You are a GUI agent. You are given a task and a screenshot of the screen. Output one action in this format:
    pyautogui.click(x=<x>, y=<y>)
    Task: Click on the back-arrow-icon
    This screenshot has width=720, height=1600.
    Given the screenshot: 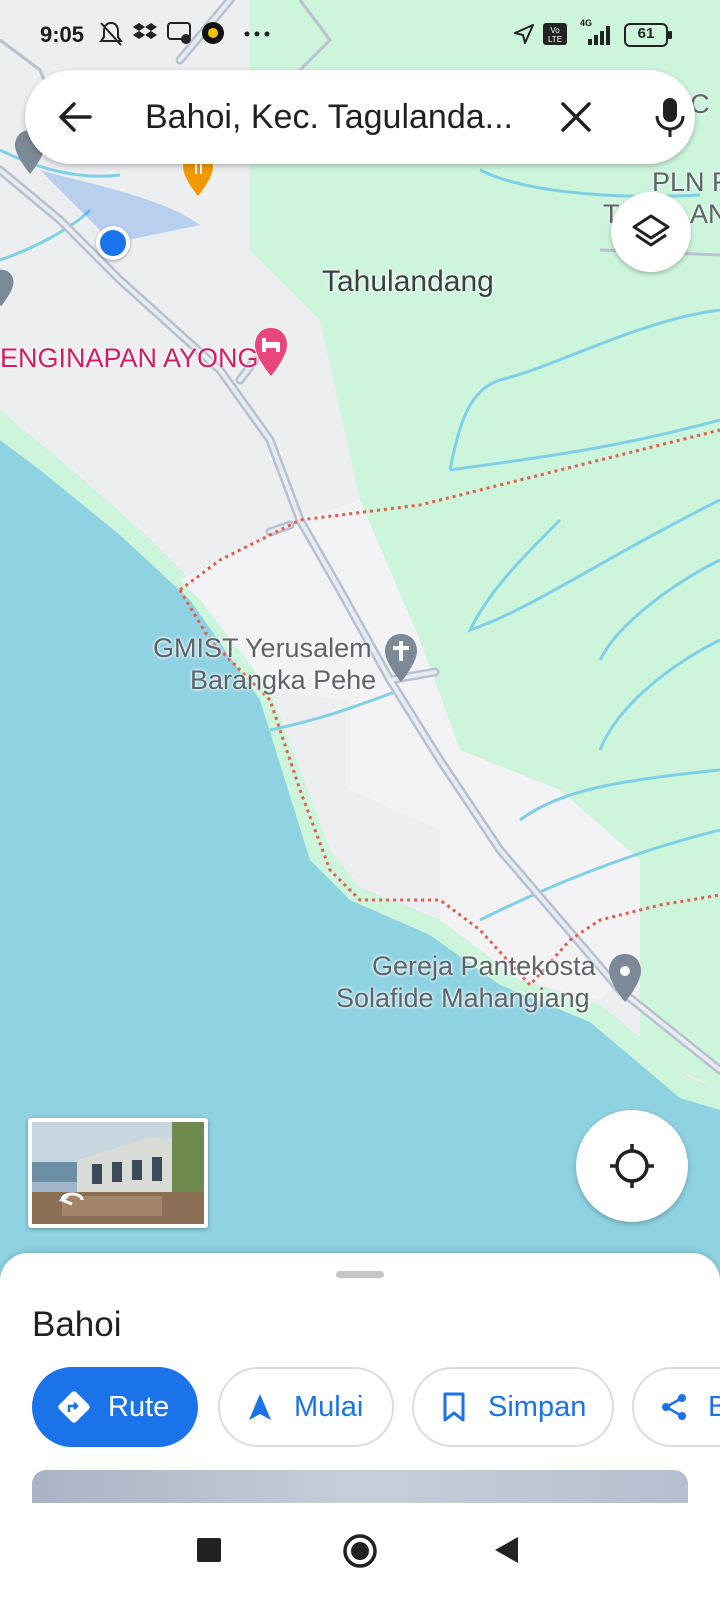 What is the action you would take?
    pyautogui.click(x=75, y=117)
    